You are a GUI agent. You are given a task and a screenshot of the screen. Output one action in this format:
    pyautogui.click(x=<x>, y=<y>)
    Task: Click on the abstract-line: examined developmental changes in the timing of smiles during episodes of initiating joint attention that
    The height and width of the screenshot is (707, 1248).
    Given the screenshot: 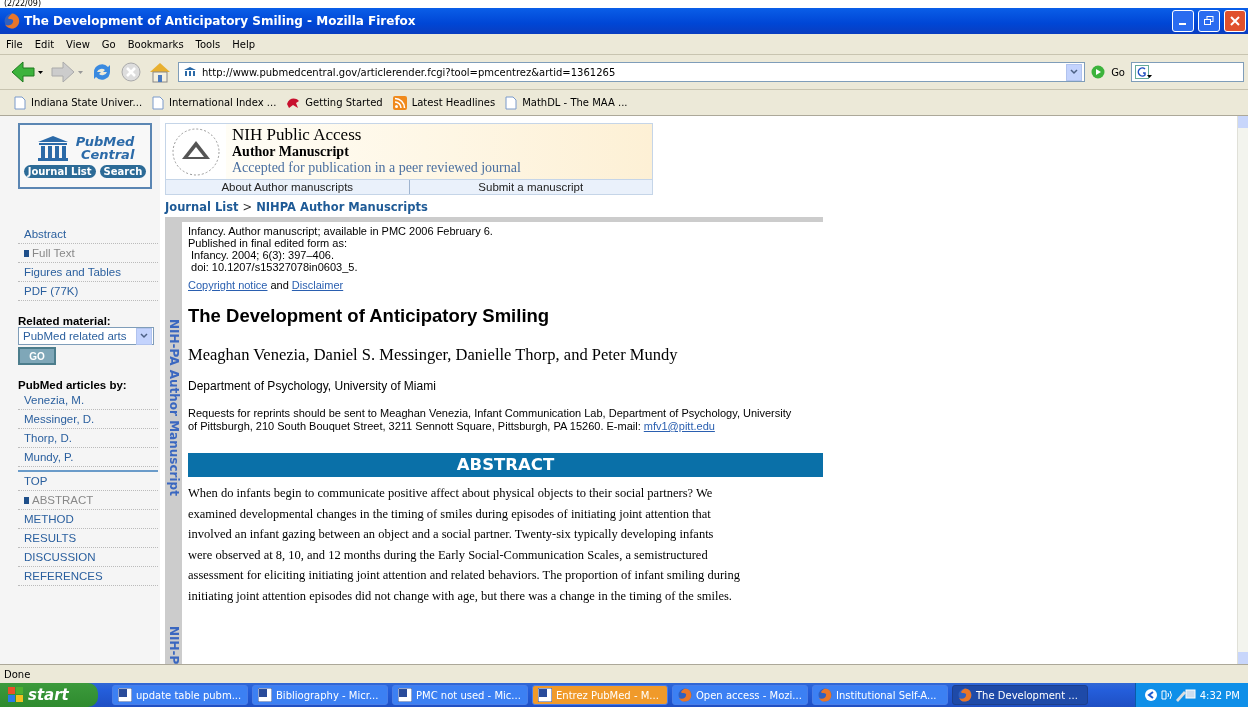 What is the action you would take?
    pyautogui.click(x=450, y=514)
    